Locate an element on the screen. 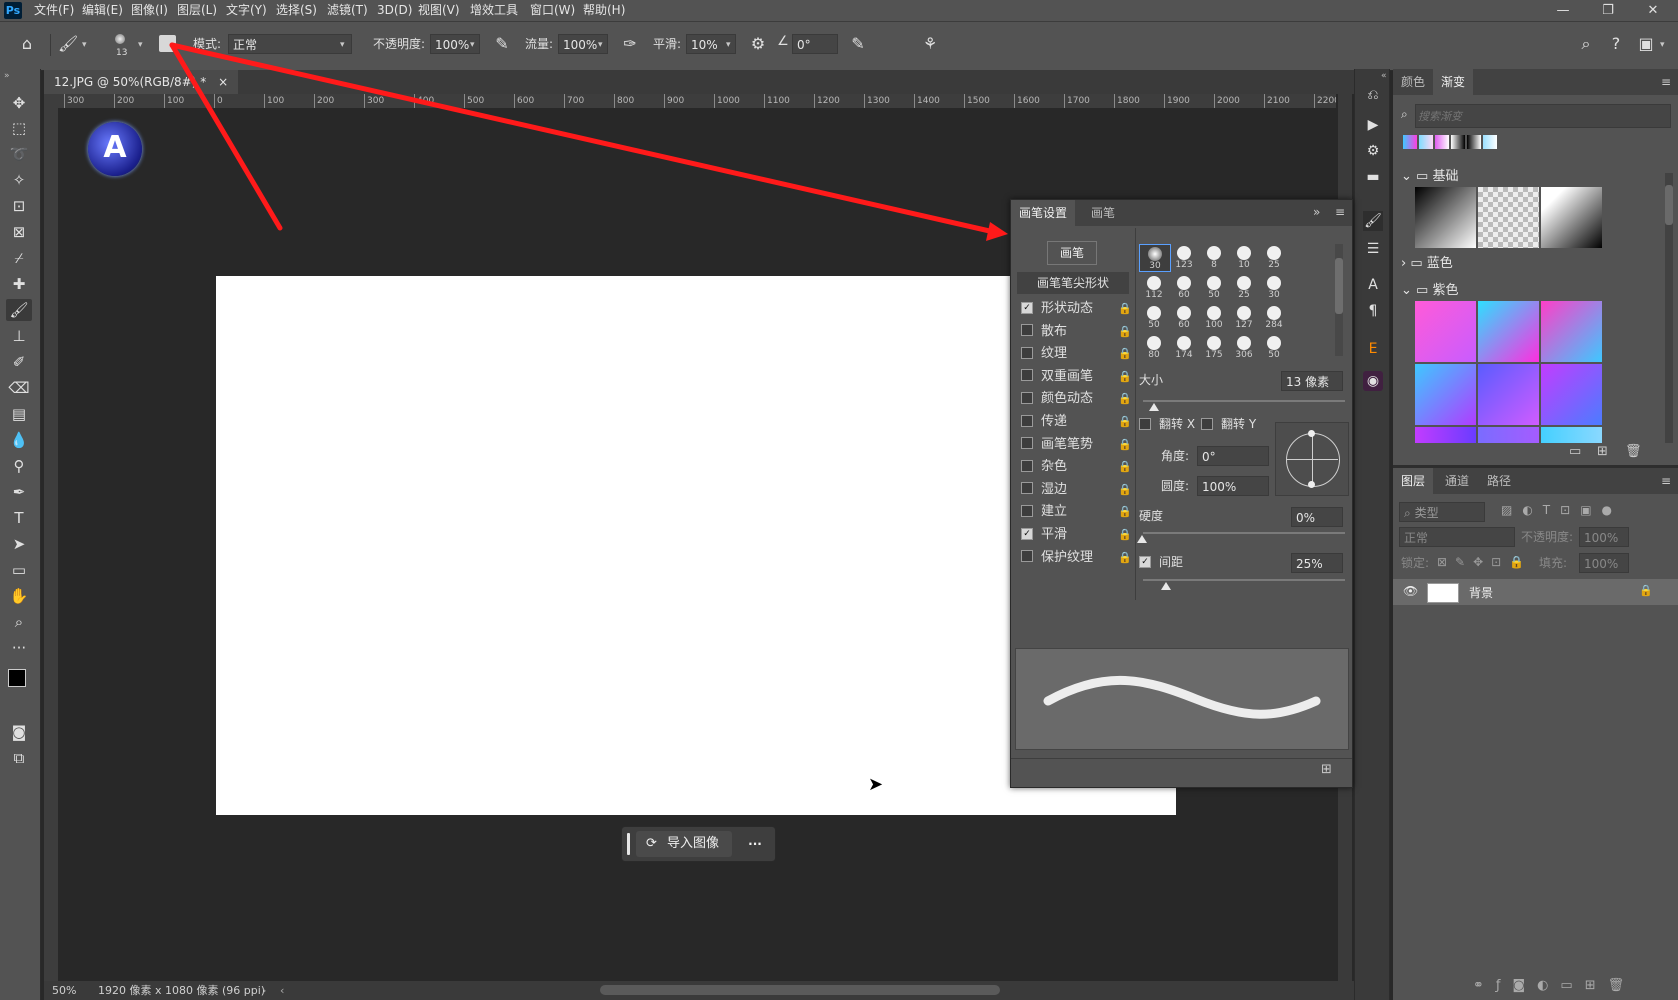 This screenshot has width=1678, height=1000. tab-channels: 通道 is located at coordinates (1457, 481).